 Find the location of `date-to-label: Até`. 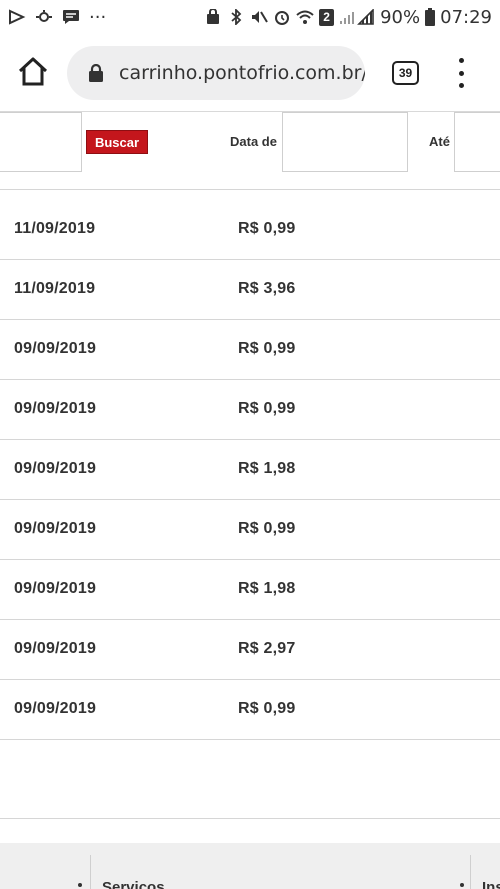

date-to-label: Até is located at coordinates (439, 141).